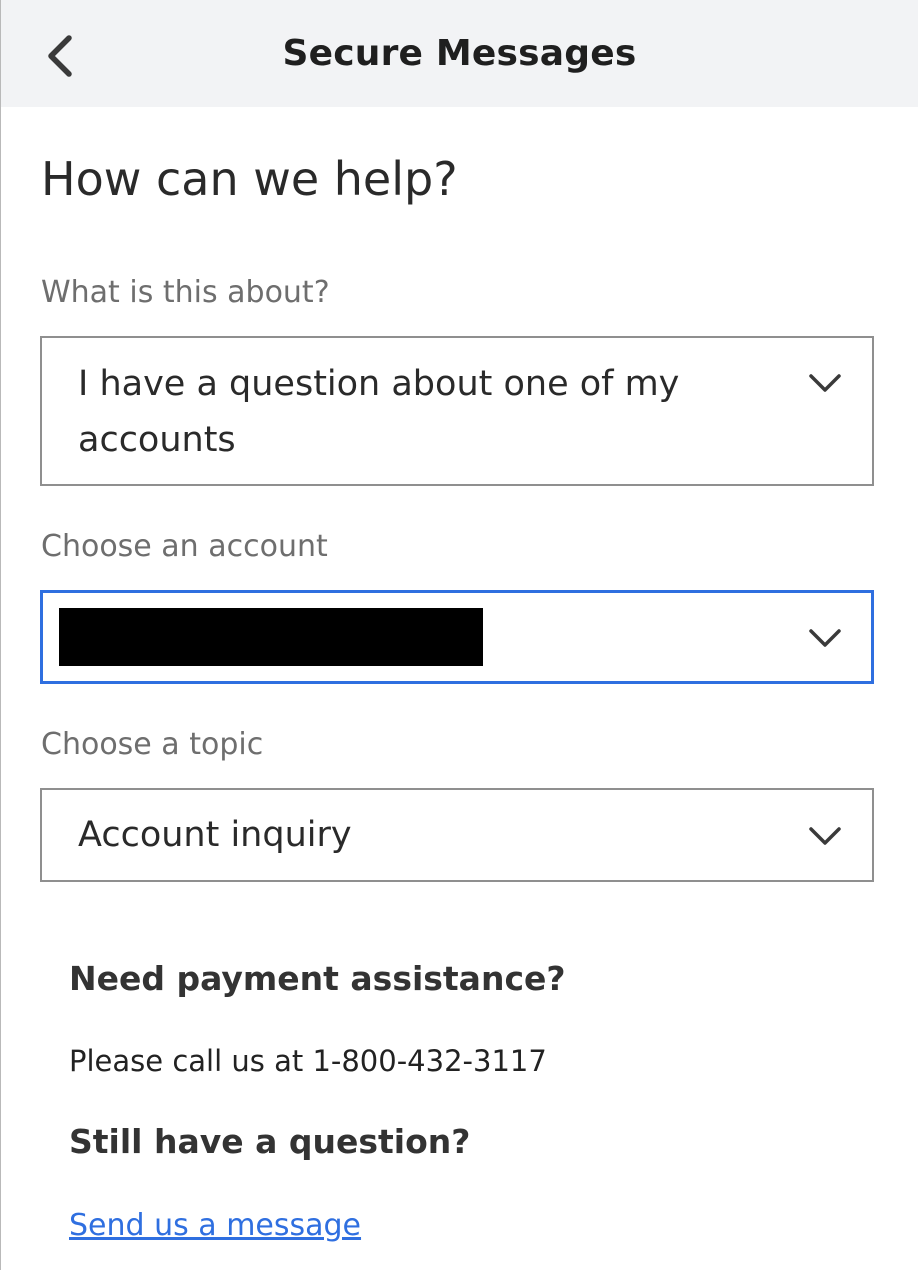 The image size is (918, 1270). I want to click on header-title: Secure Messages, so click(459, 53).